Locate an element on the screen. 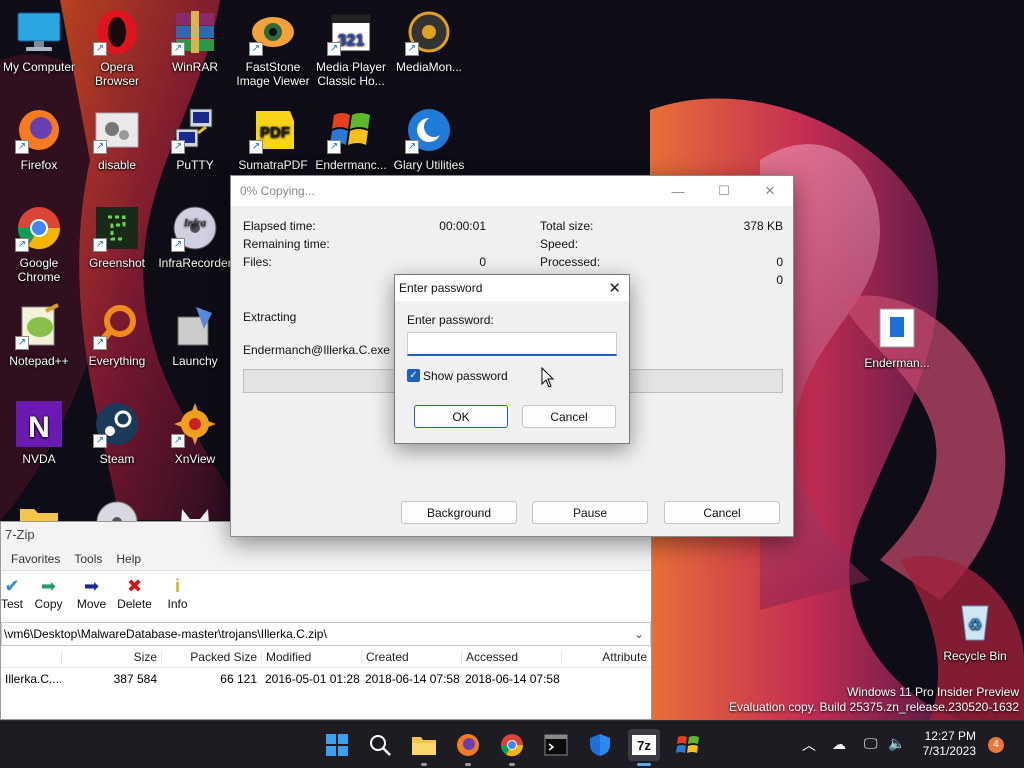 The width and height of the screenshot is (1024, 768). ok-button: OK is located at coordinates (461, 416).